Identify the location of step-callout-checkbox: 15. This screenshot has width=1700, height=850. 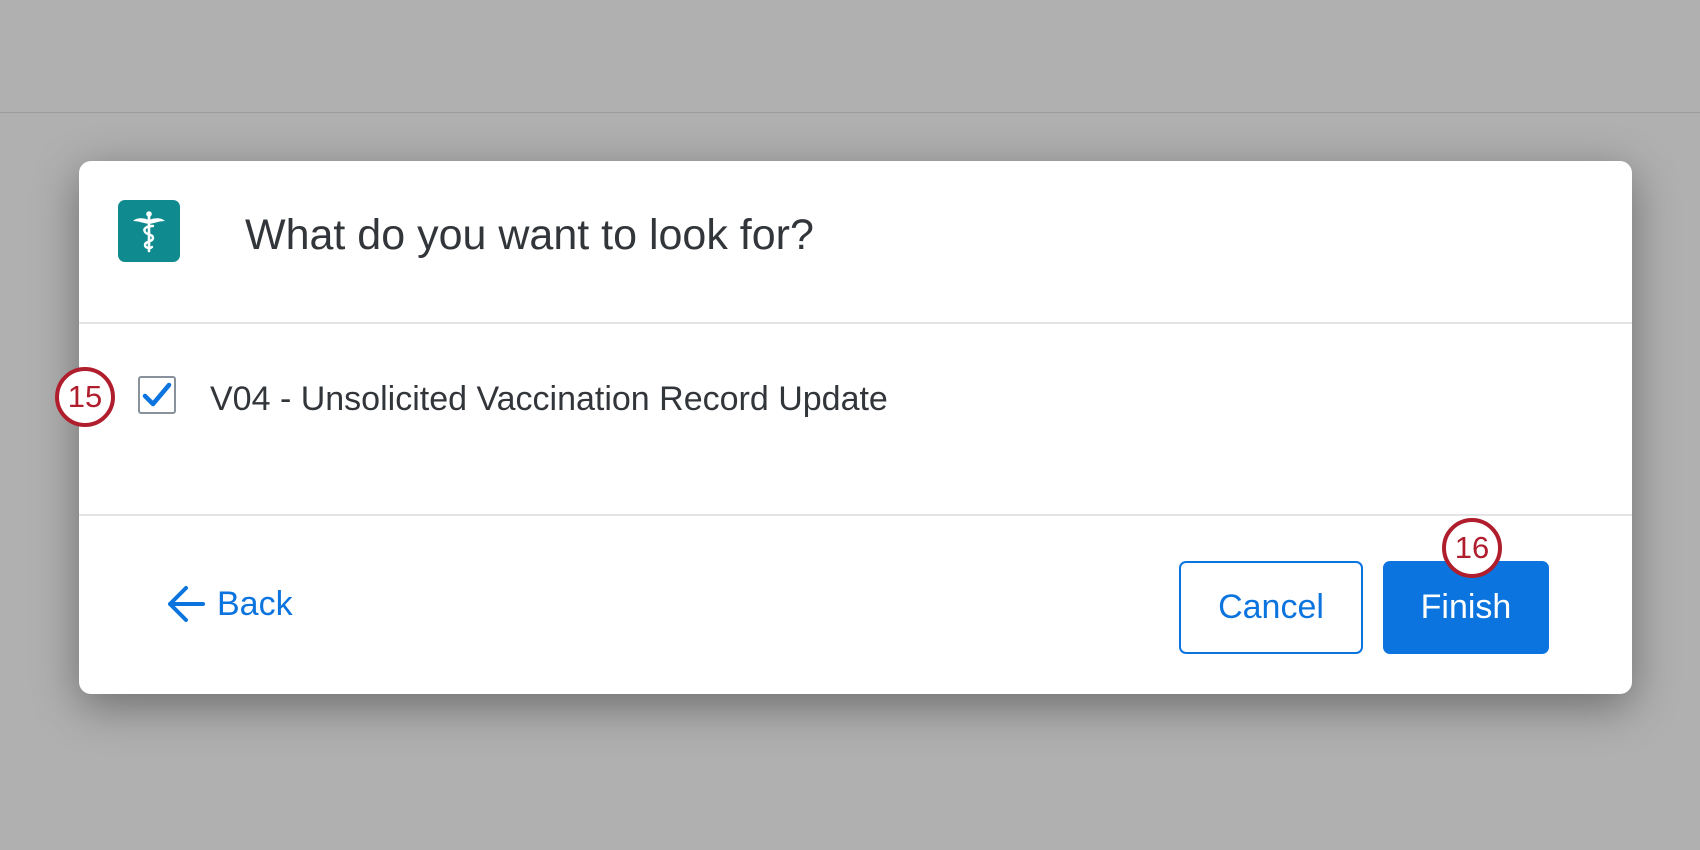
(85, 397).